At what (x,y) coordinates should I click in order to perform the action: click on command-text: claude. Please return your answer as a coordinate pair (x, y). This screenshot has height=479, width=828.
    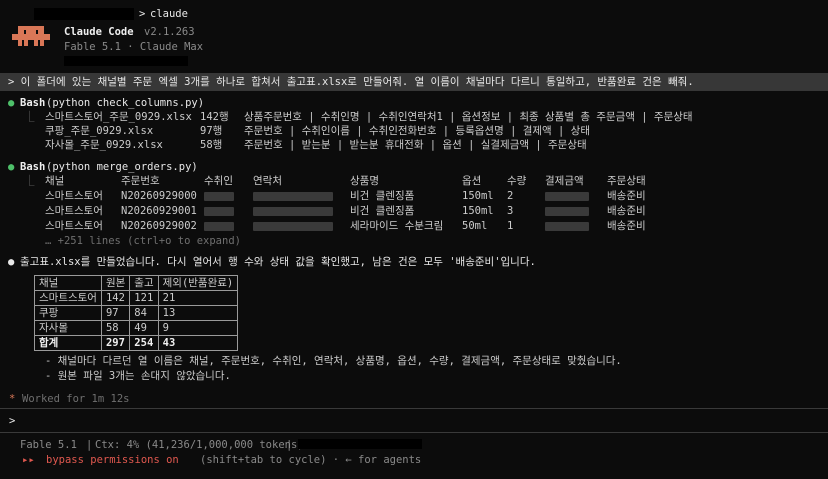
    Looking at the image, I should click on (169, 14).